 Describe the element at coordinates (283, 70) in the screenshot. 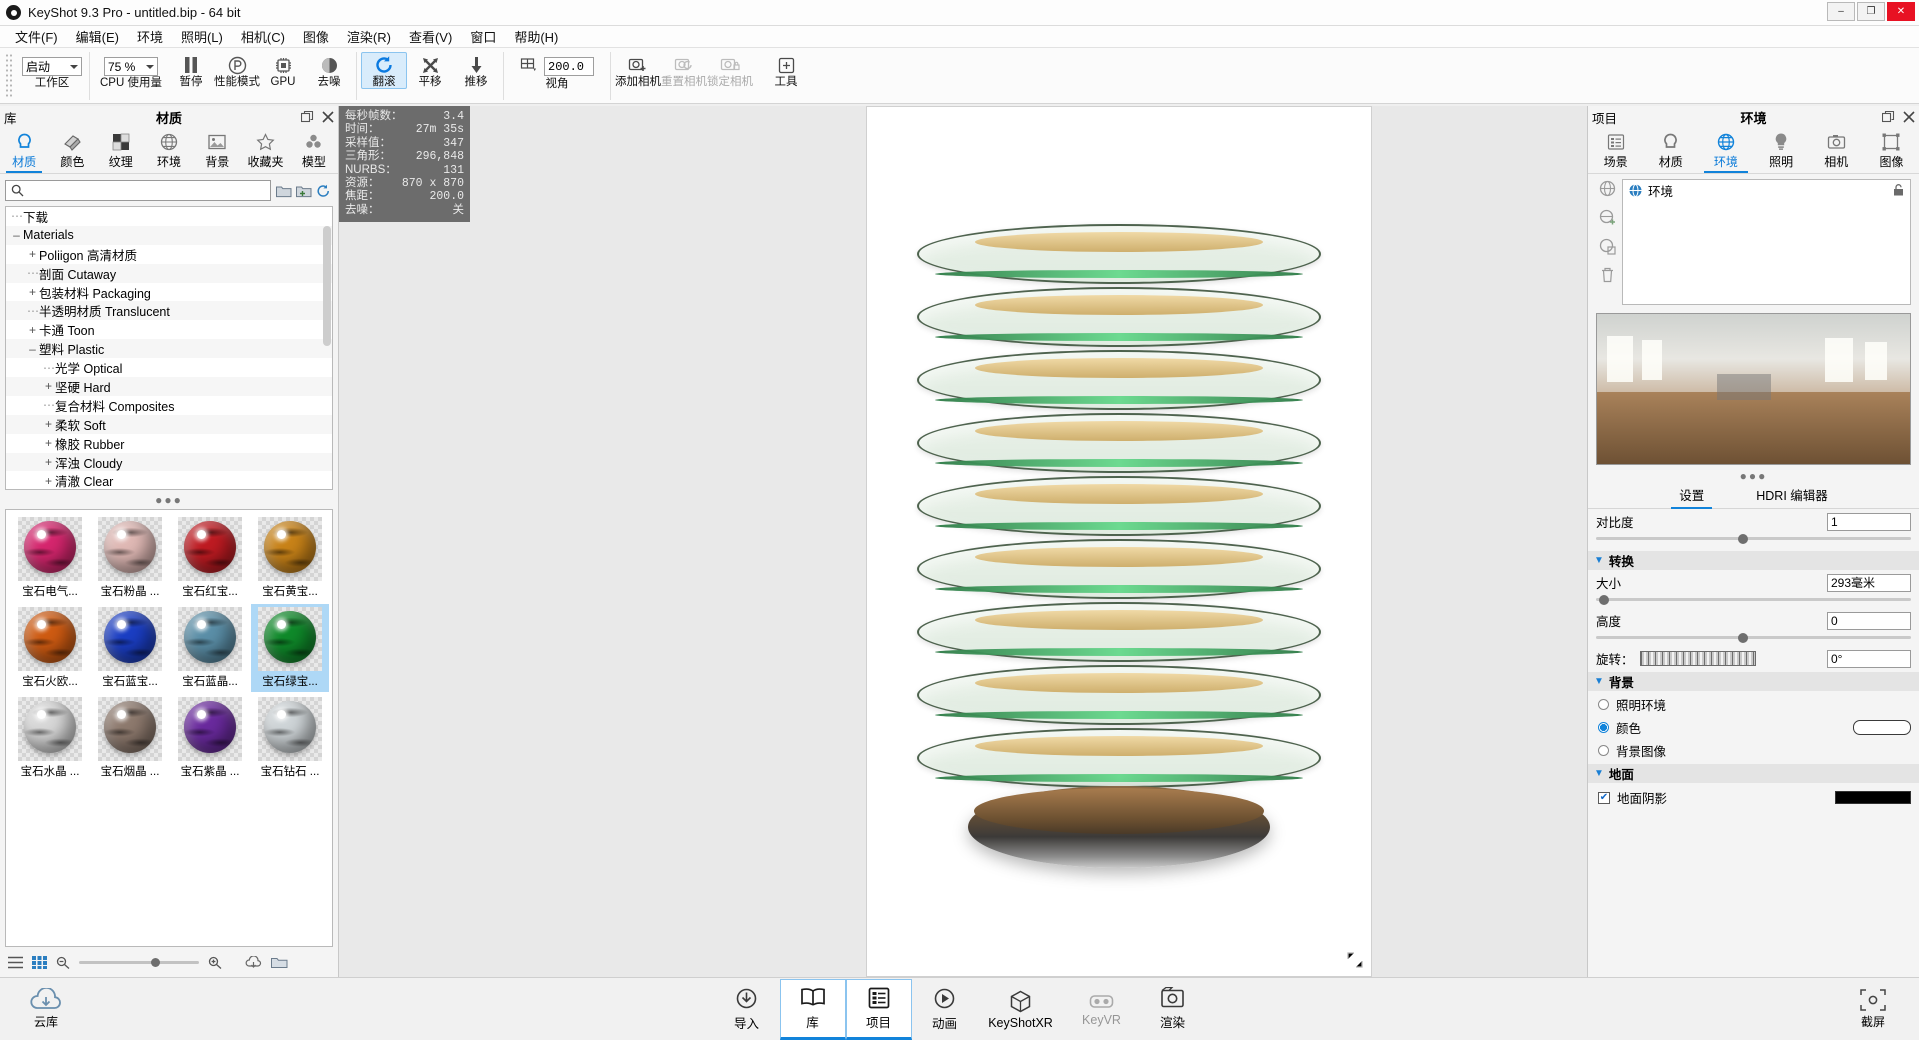

I see `gpu-button: GPU` at that location.